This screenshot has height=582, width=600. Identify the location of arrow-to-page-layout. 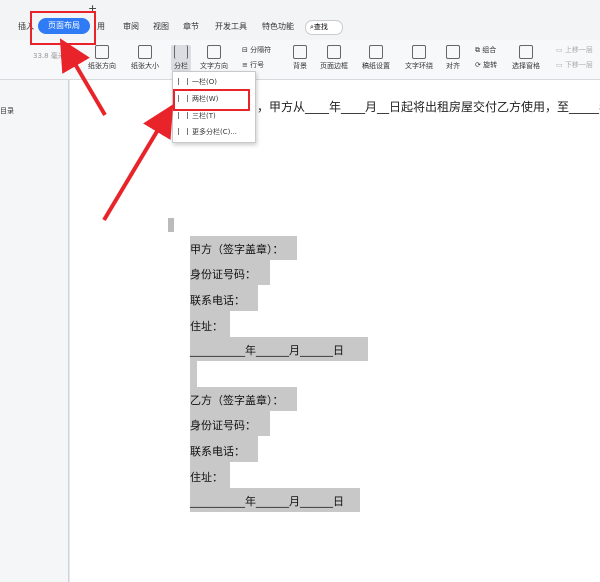
(83, 77).